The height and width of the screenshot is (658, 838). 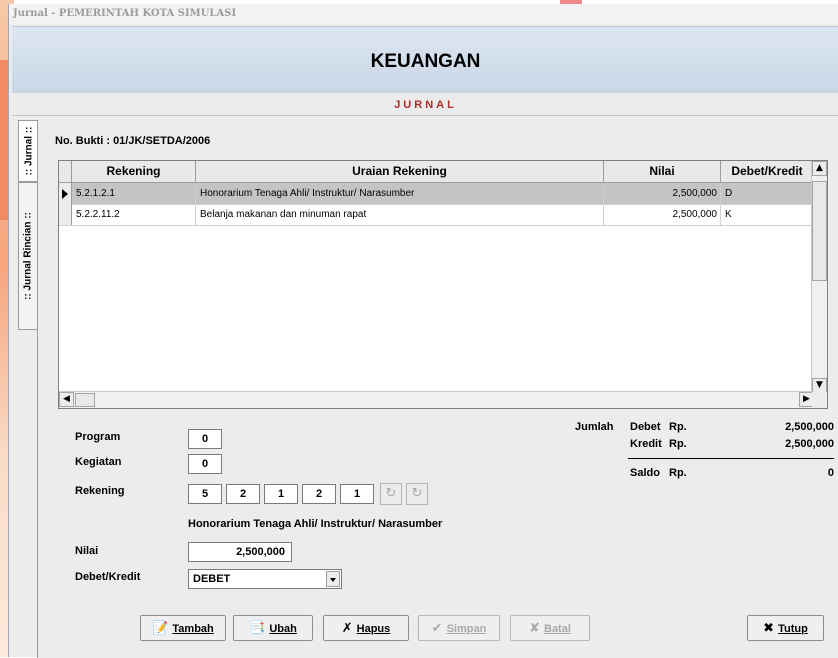 I want to click on batal-button: ✘ Batal, so click(x=550, y=628).